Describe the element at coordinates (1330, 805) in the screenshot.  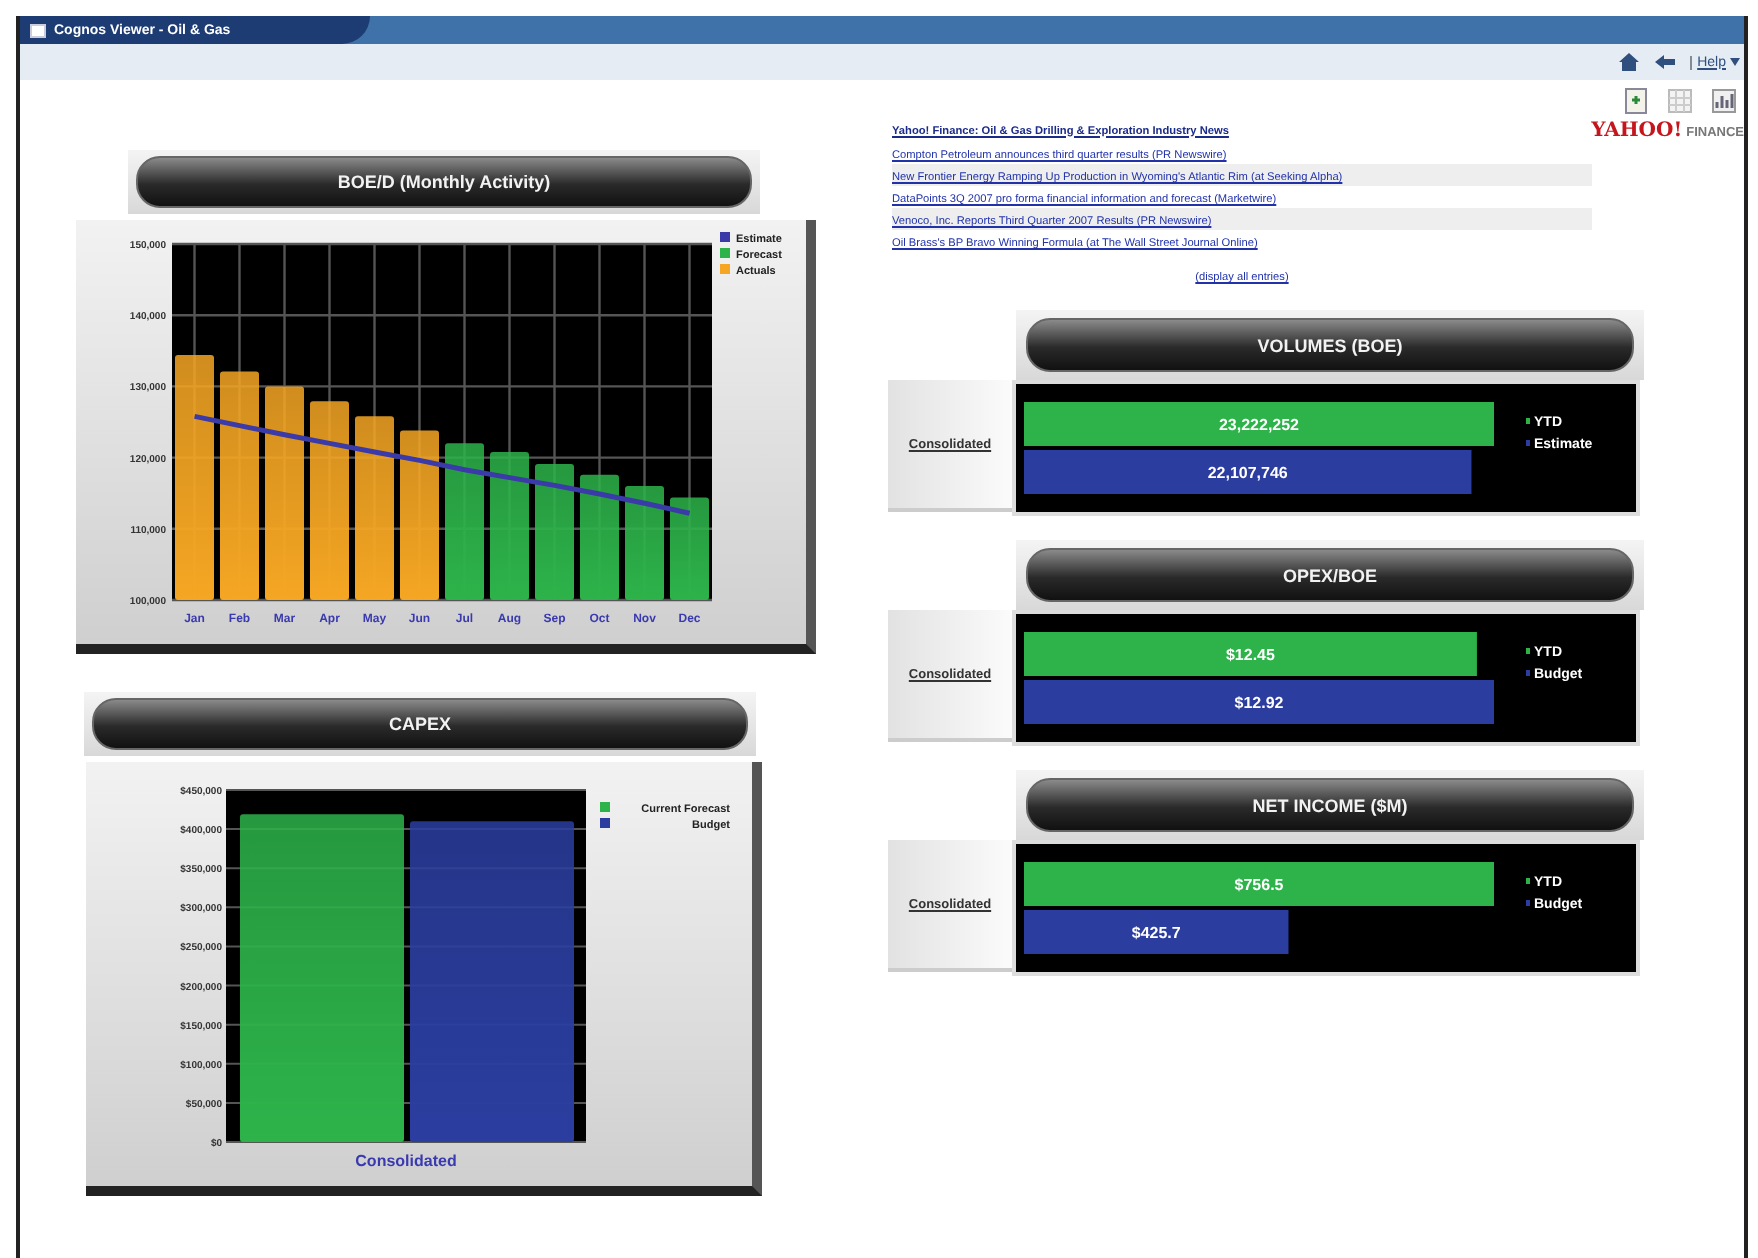
I see `panel-title: NET INCOME ($M)` at that location.